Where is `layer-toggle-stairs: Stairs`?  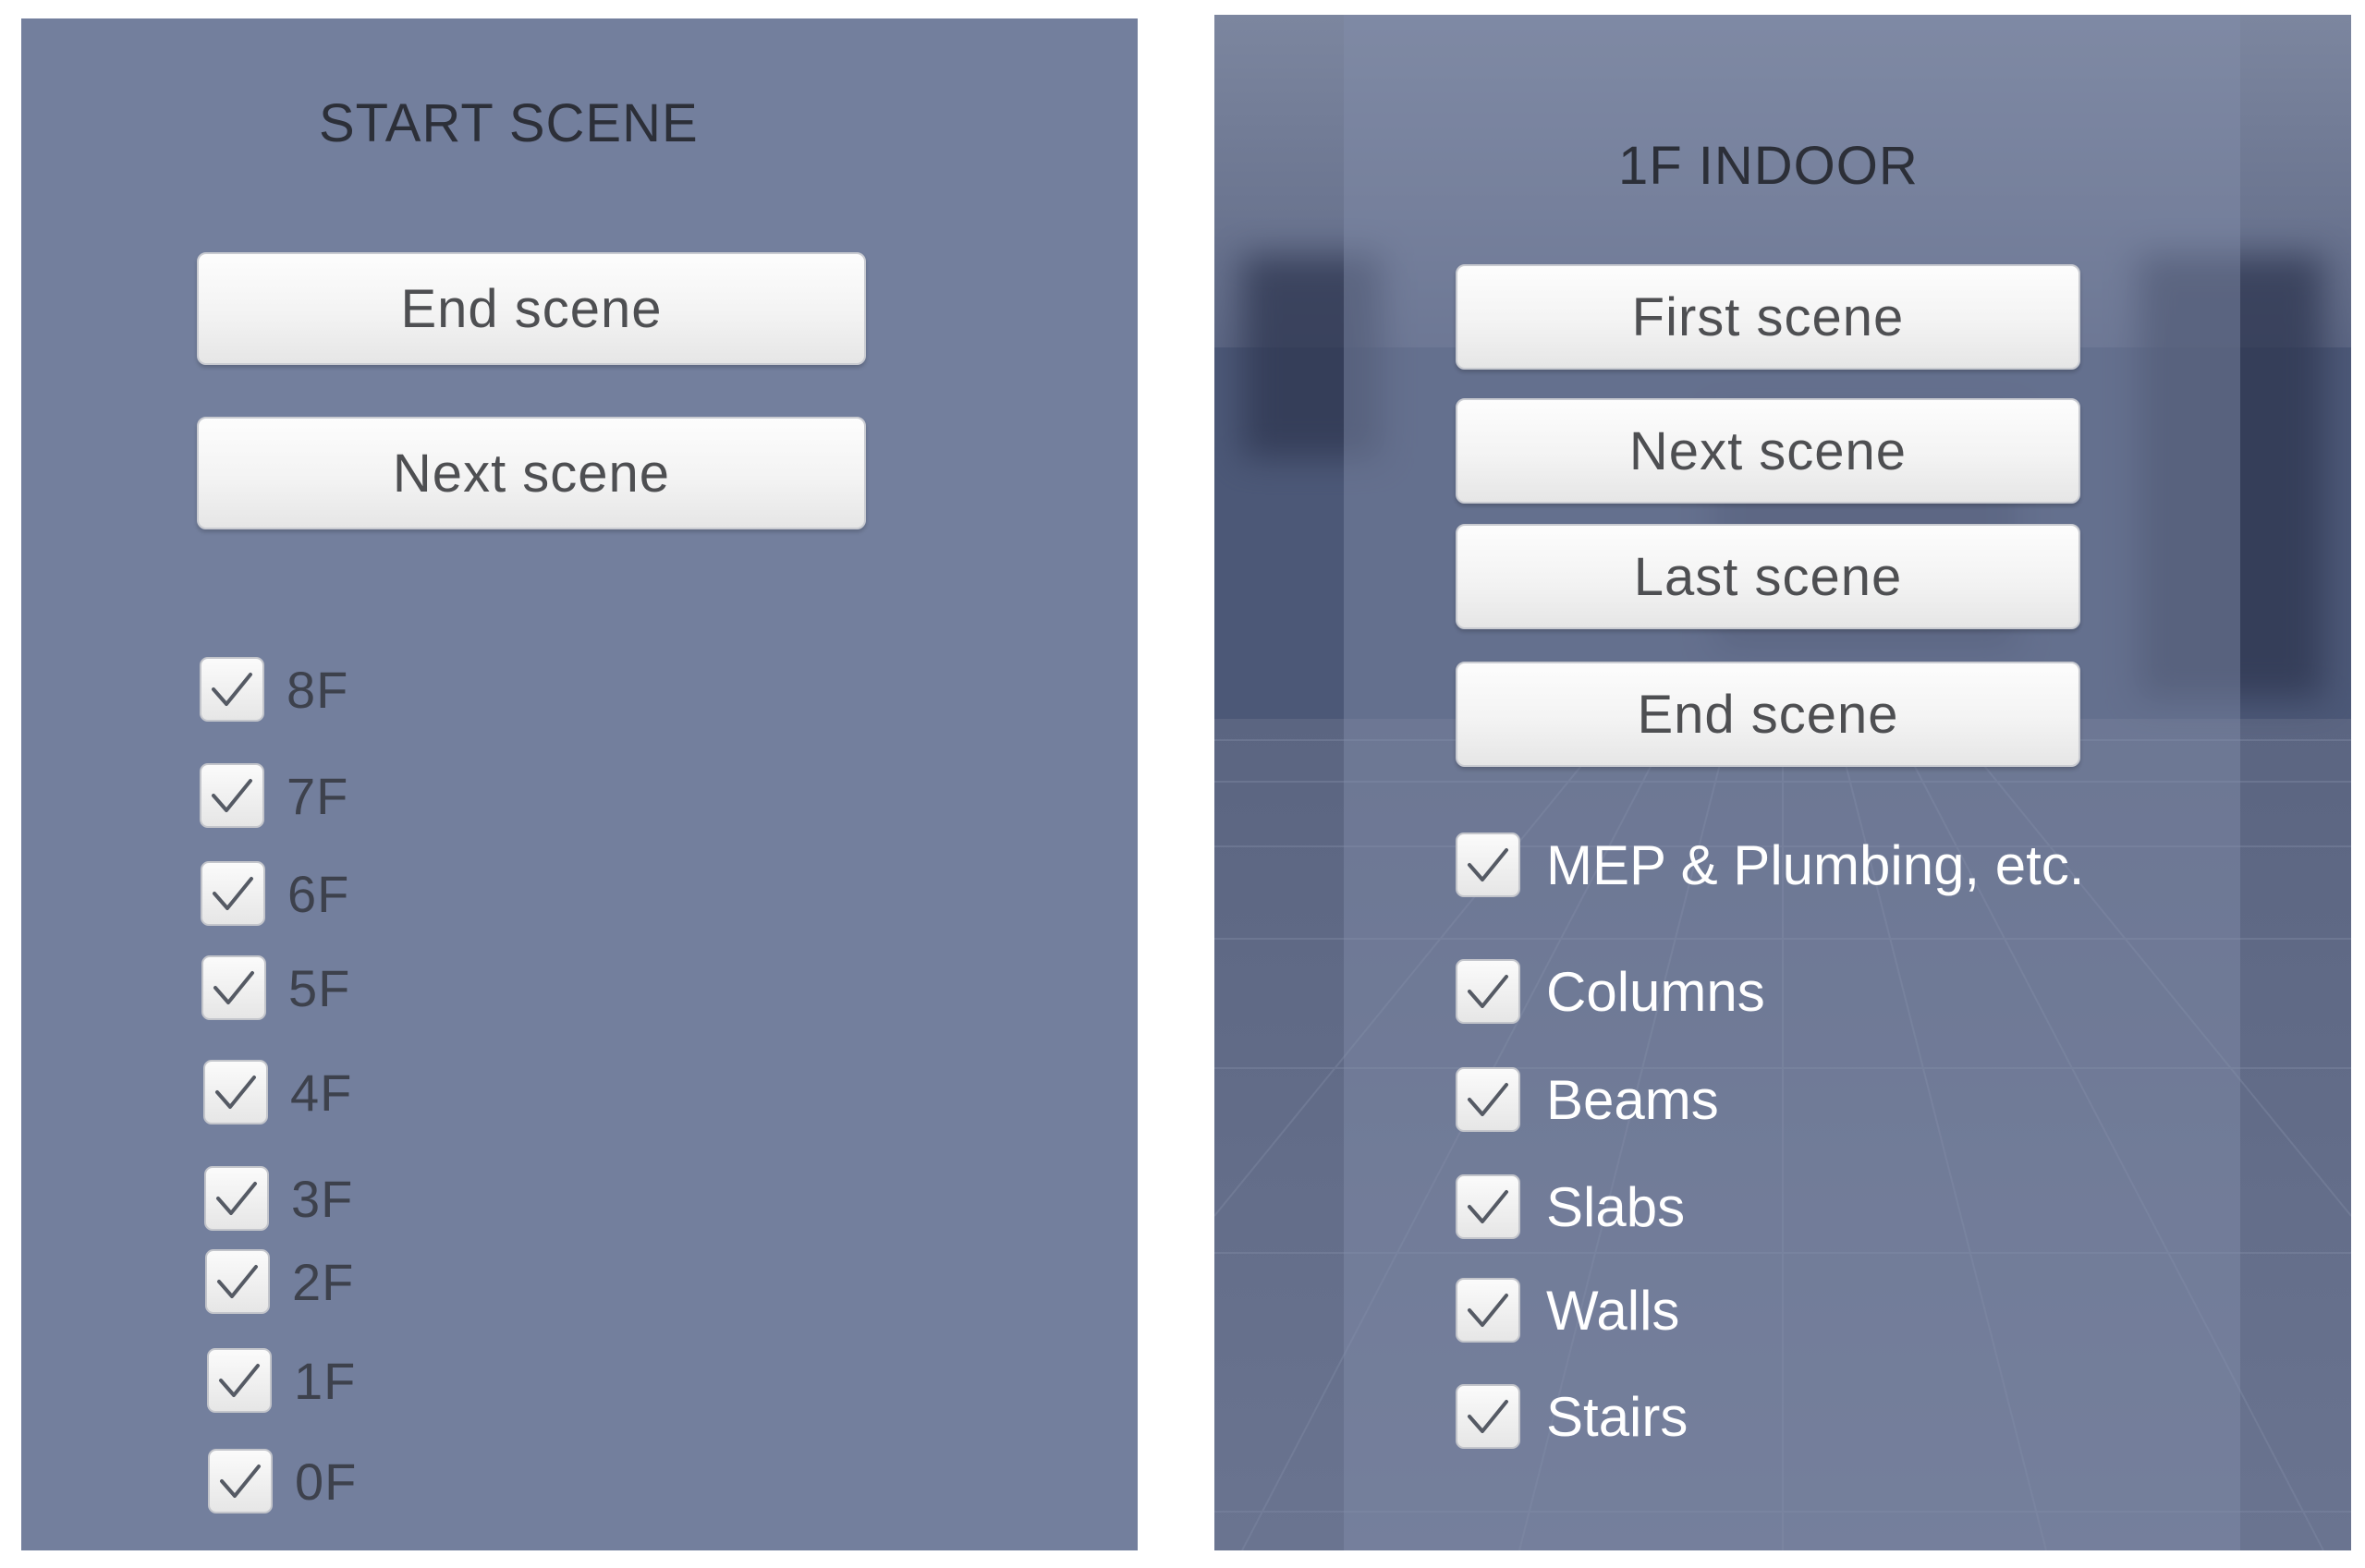
layer-toggle-stairs: Stairs is located at coordinates (1572, 1416).